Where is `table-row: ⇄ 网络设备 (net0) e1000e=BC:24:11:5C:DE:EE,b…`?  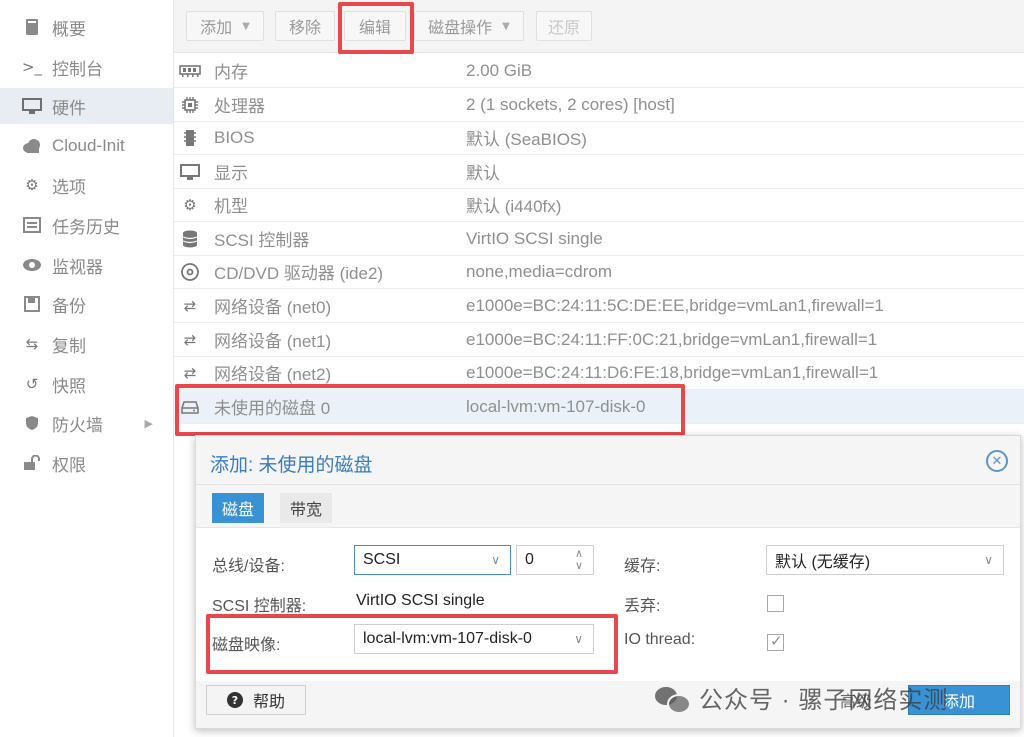
table-row: ⇄ 网络设备 (net0) e1000e=BC:24:11:5C:DE:EE,b… is located at coordinates (599, 306).